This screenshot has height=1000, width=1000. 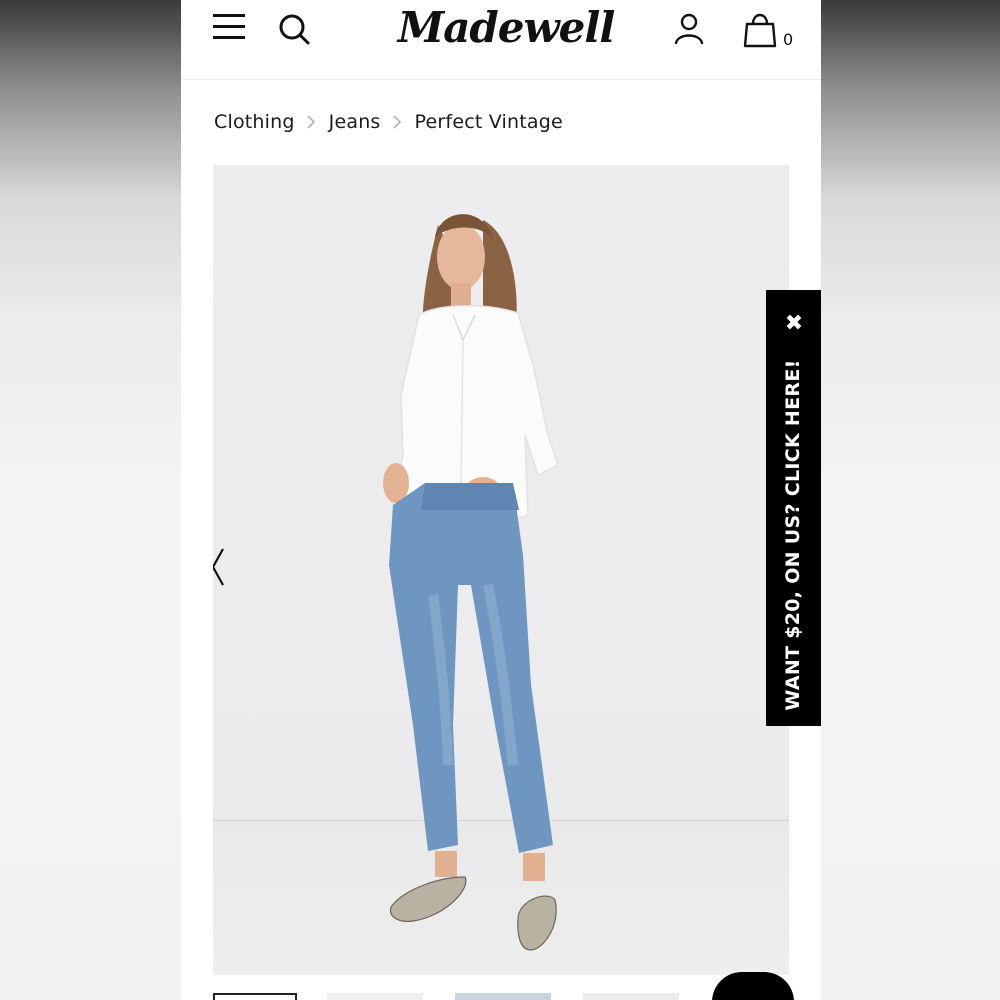 I want to click on shopping-bag-icon, so click(x=760, y=30).